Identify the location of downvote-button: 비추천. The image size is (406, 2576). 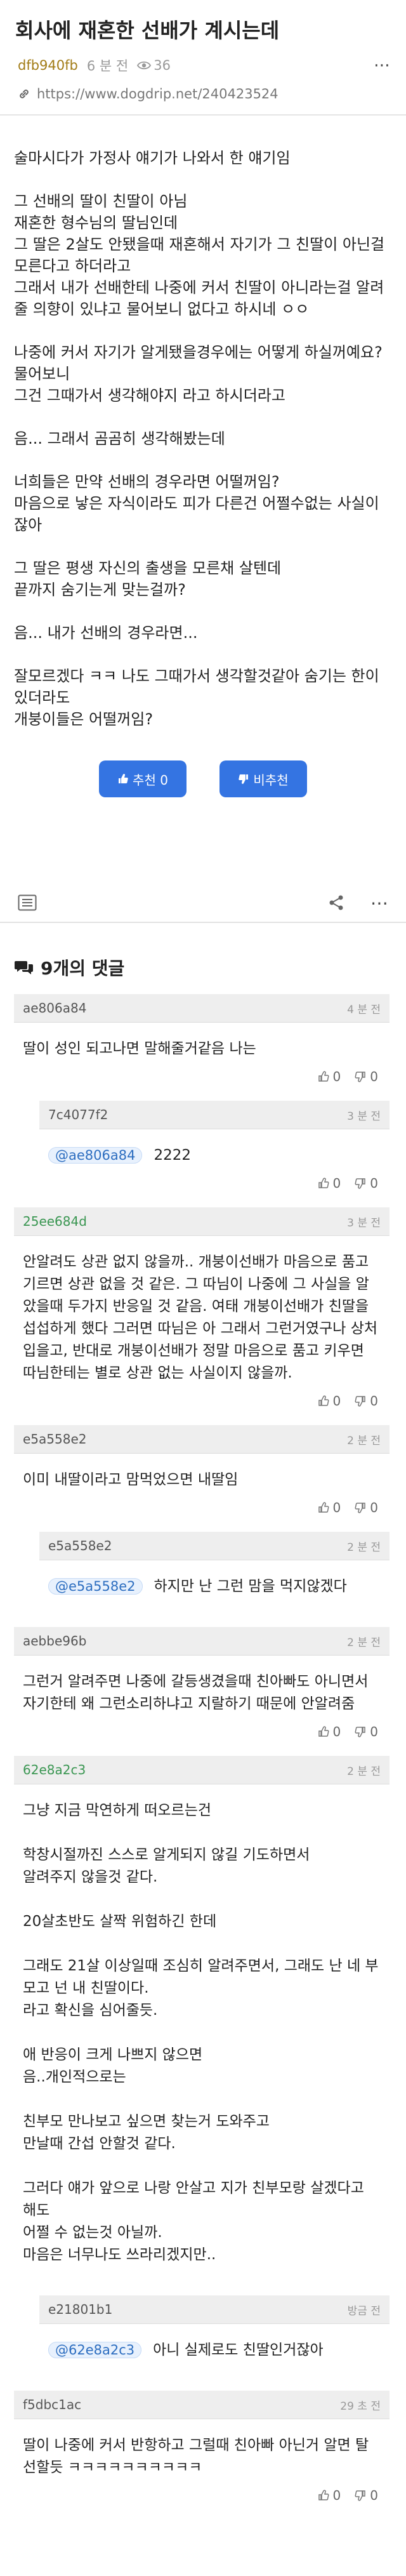
(263, 778).